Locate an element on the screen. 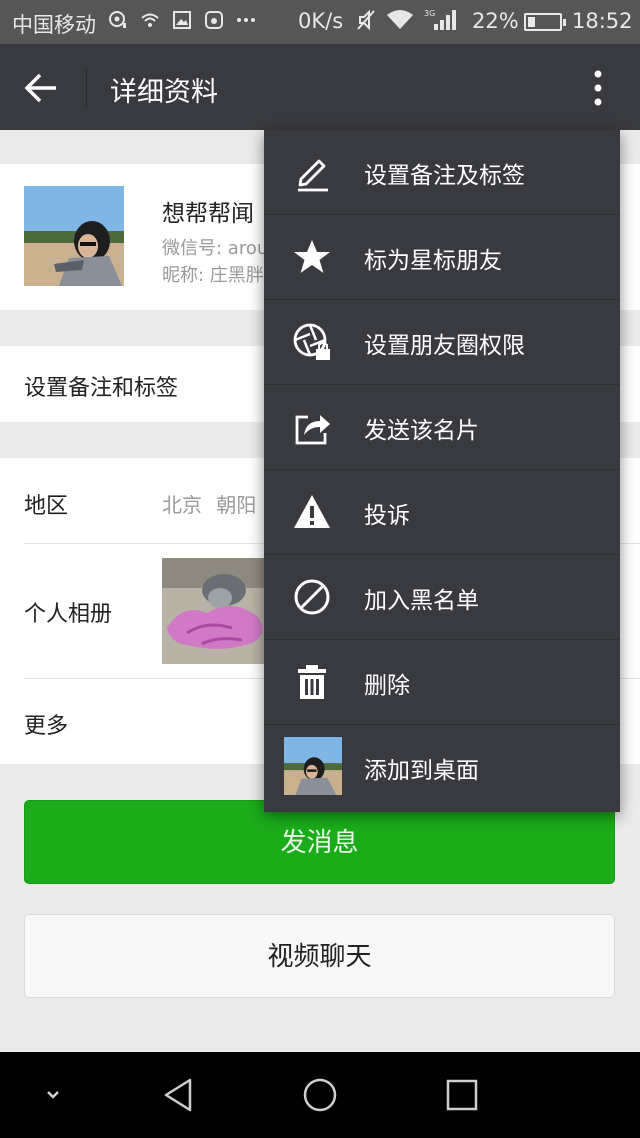 The width and height of the screenshot is (640, 1138). menu-item-star-friend: 标为星标朋友 is located at coordinates (442, 257).